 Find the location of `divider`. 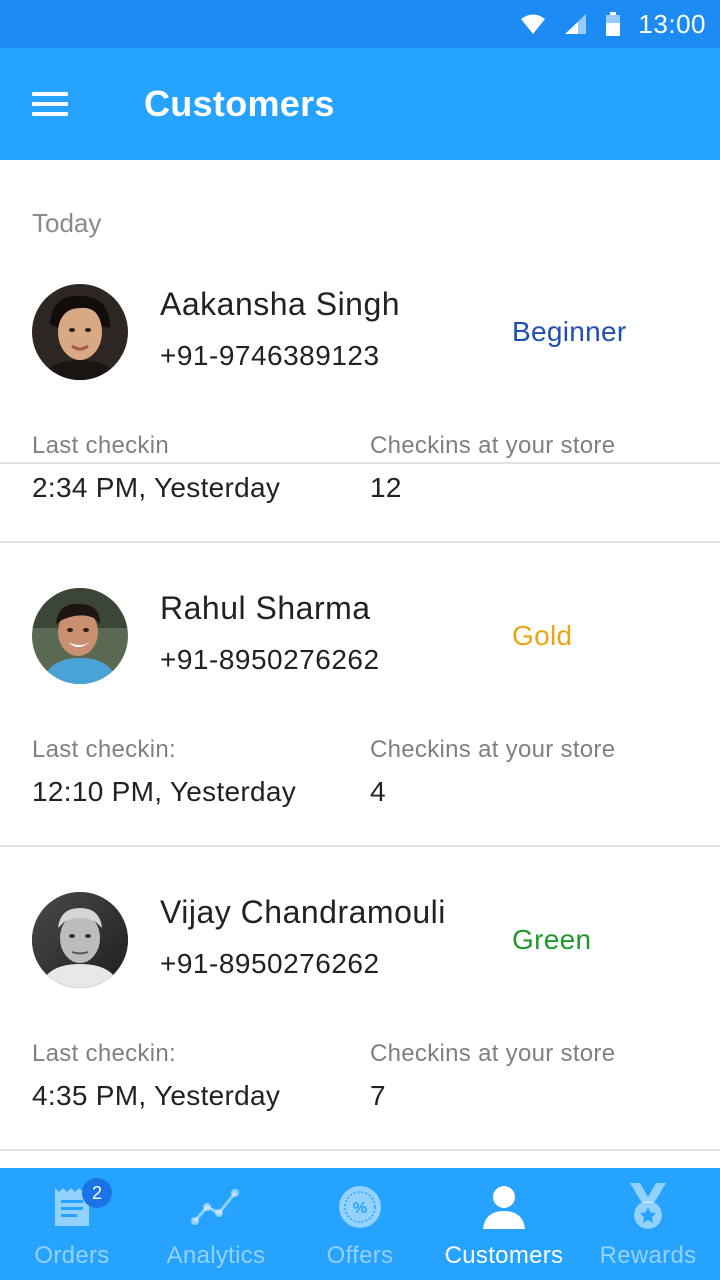

divider is located at coordinates (360, 1150).